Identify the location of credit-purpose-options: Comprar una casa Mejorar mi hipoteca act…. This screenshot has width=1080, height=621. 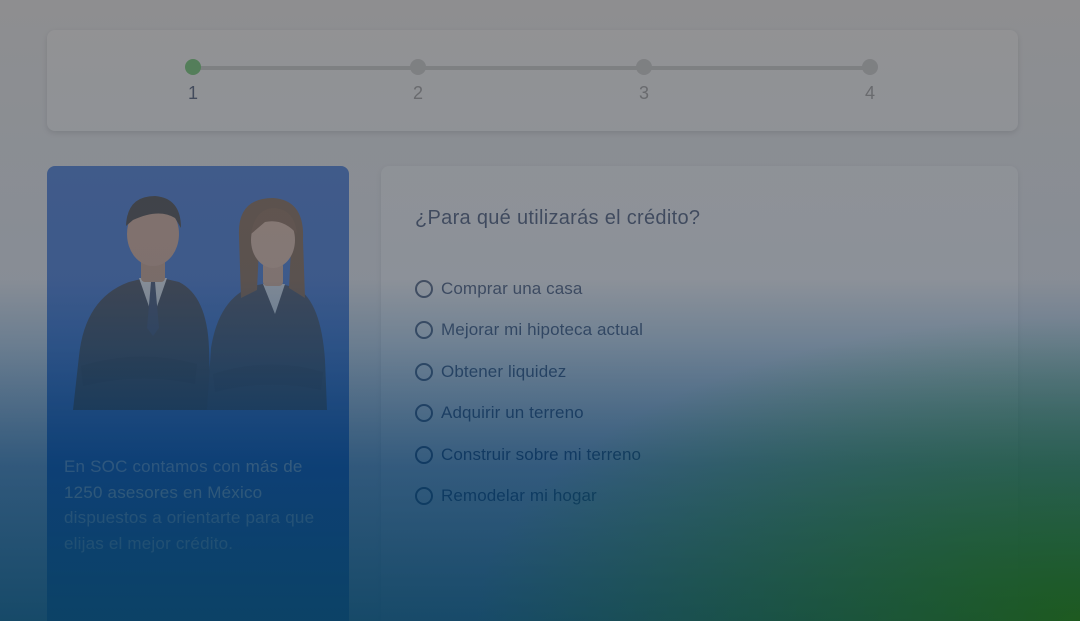
(529, 392).